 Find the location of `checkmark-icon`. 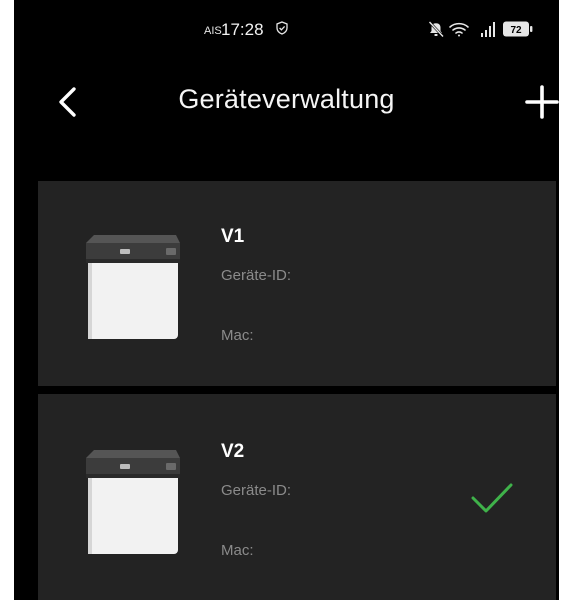

checkmark-icon is located at coordinates (492, 498).